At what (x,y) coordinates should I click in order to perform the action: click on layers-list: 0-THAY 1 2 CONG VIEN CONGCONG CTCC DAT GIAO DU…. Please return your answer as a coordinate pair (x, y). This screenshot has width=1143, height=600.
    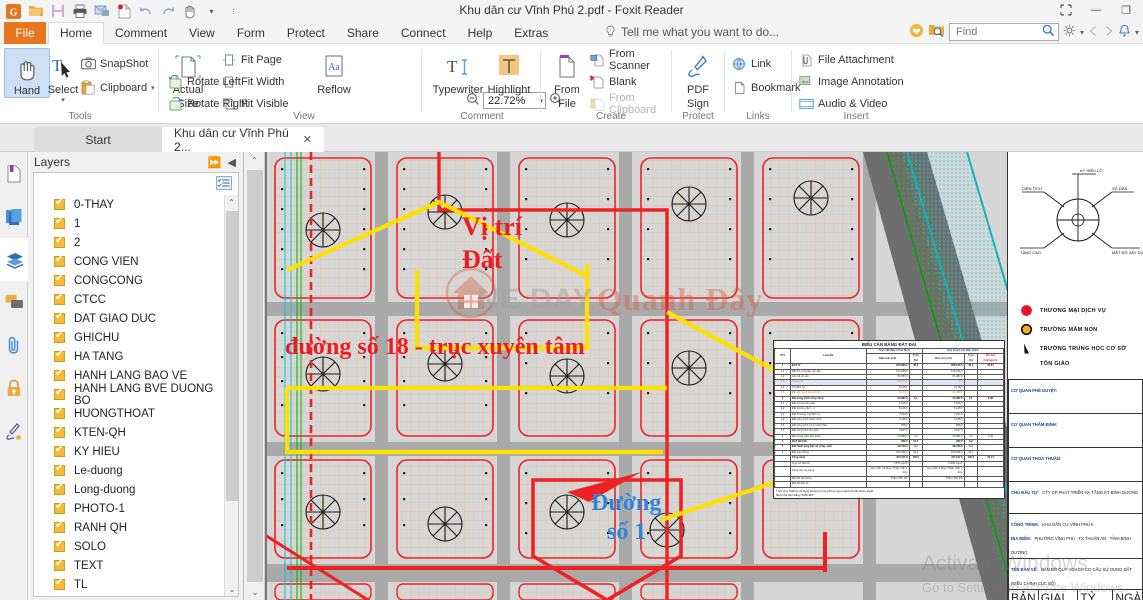
    Looking at the image, I should click on (129, 395).